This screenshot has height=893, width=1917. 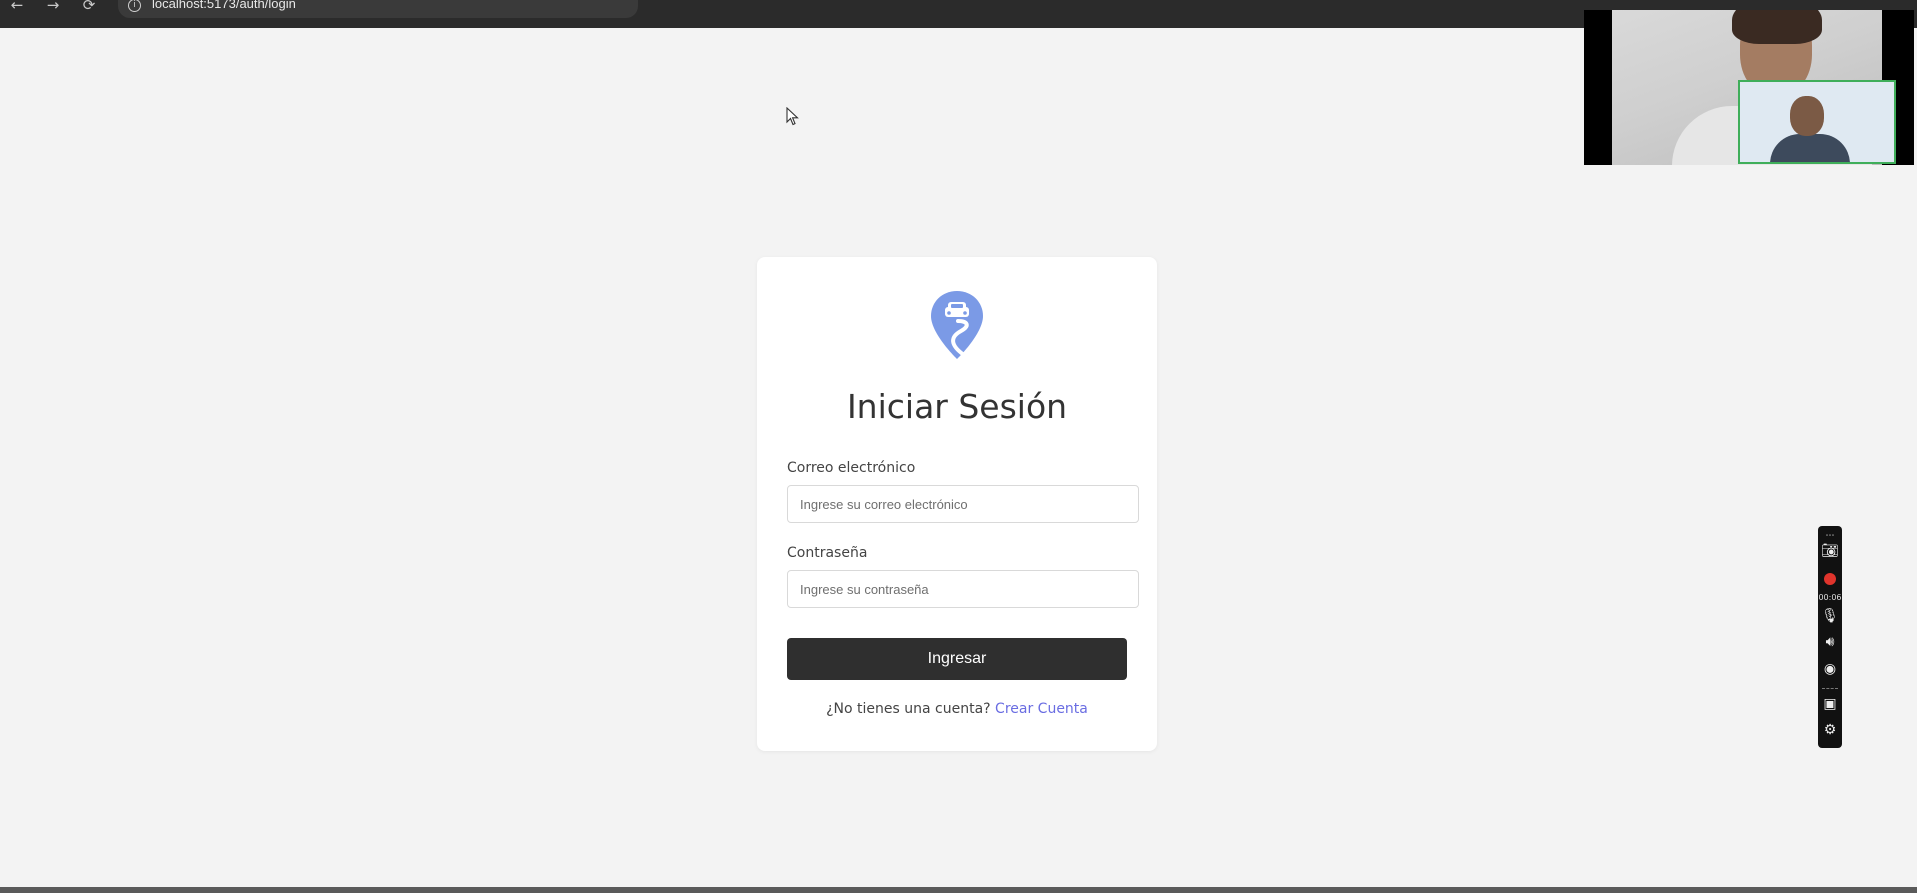 I want to click on recorder-toolbar: ⋯ 📷︎ 00:06 🎙︎ 🔊︎ ◉ ▣ ⚙︎, so click(x=1830, y=637).